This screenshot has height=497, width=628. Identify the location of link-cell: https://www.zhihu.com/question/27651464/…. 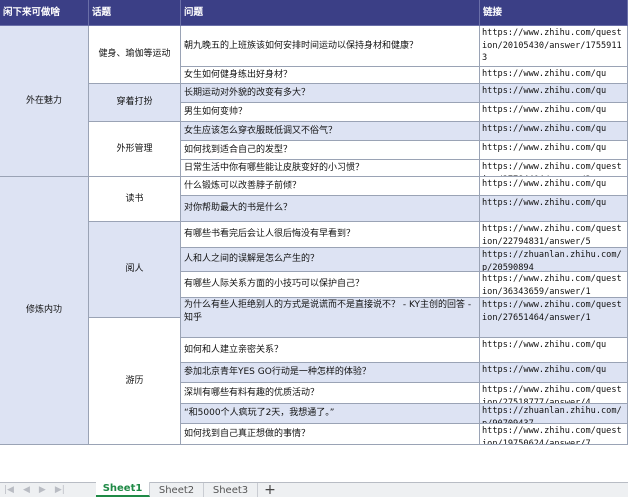
(554, 318).